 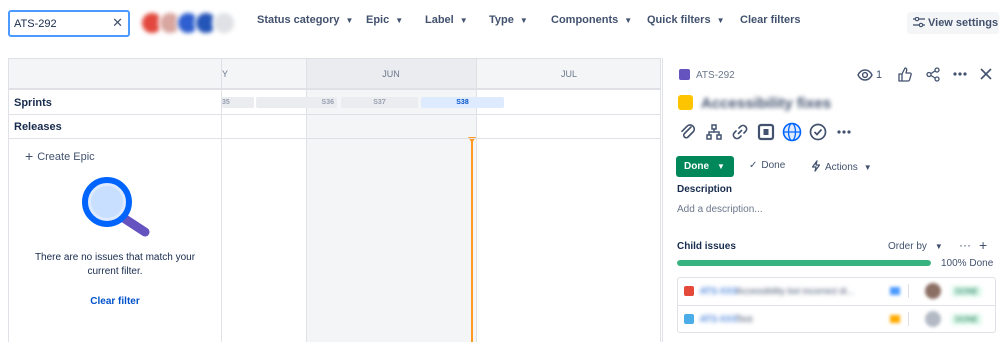 What do you see at coordinates (714, 132) in the screenshot?
I see `child-issue-icon` at bounding box center [714, 132].